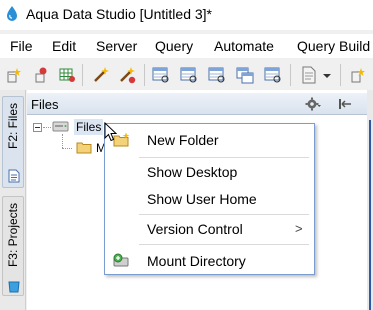  I want to click on mount-directory-menu-item: Mount Directory, so click(209, 261).